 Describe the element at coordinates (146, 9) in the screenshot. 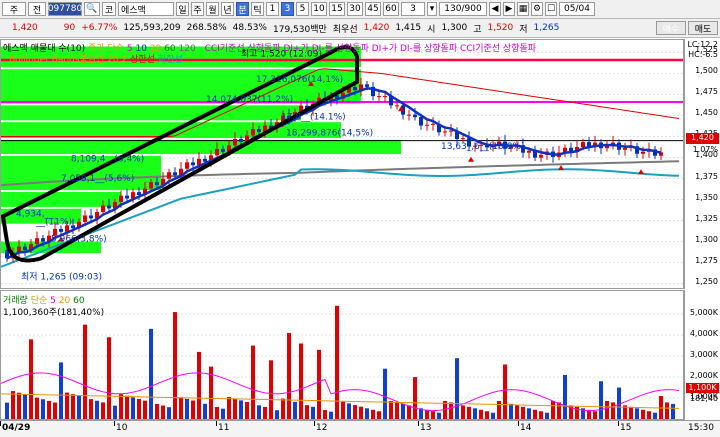

I see `stock-name-field: 에스맥` at that location.